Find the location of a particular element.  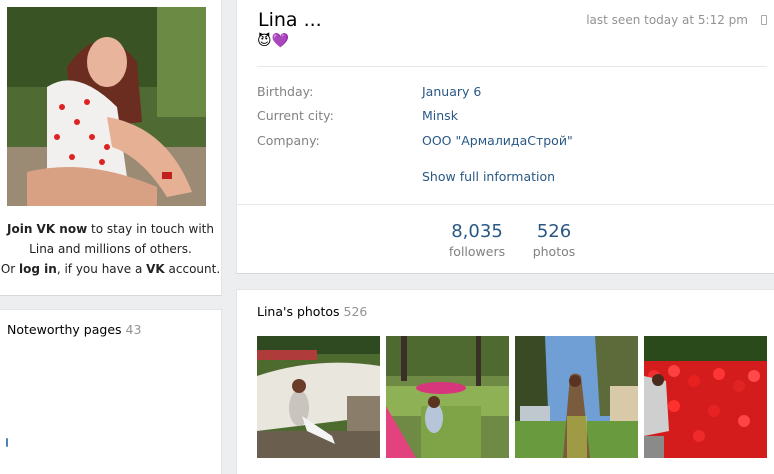

show-full-info-link: Show full information is located at coordinates (488, 176).